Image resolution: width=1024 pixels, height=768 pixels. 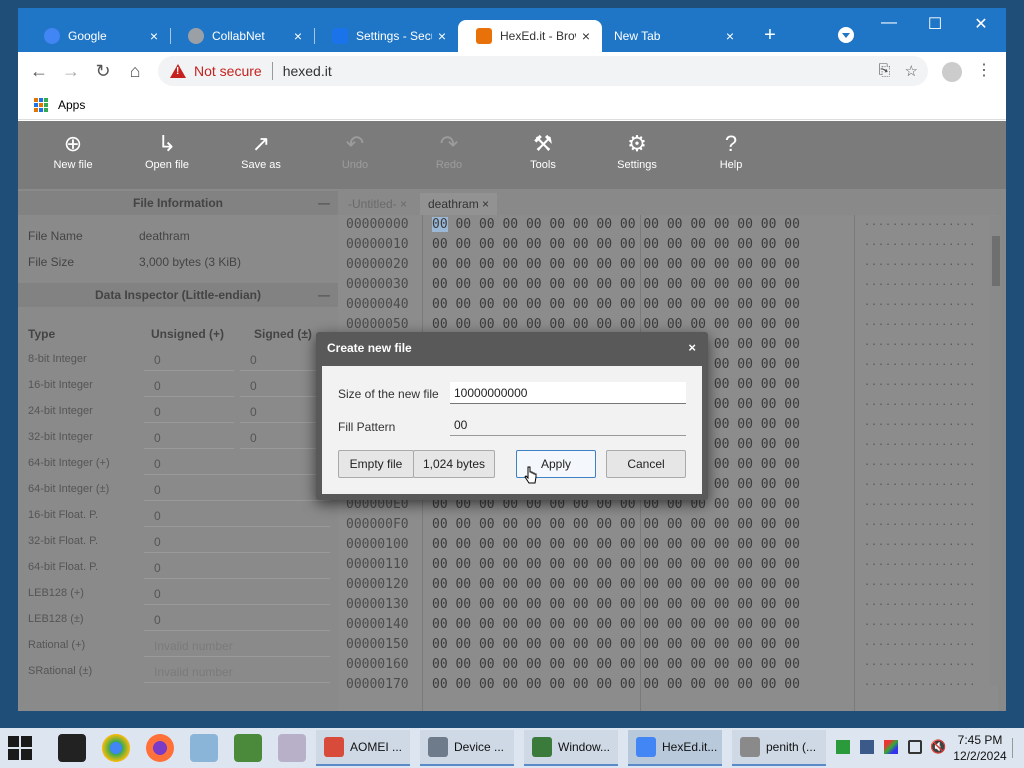 What do you see at coordinates (167, 150) in the screenshot?
I see `open-file-button: ↳ Open file` at bounding box center [167, 150].